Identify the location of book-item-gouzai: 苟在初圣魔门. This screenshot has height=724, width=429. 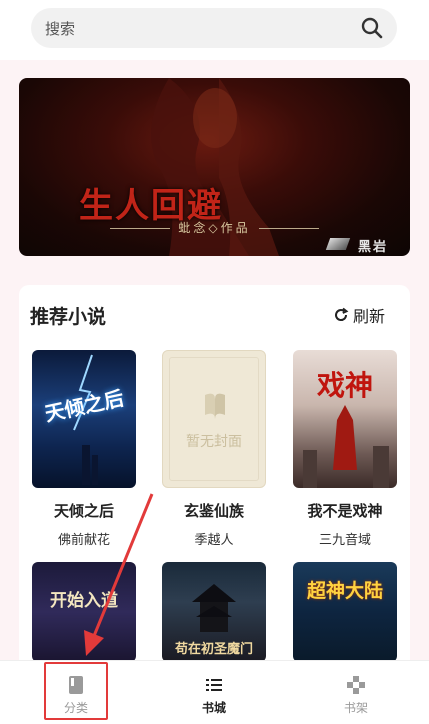
(214, 612).